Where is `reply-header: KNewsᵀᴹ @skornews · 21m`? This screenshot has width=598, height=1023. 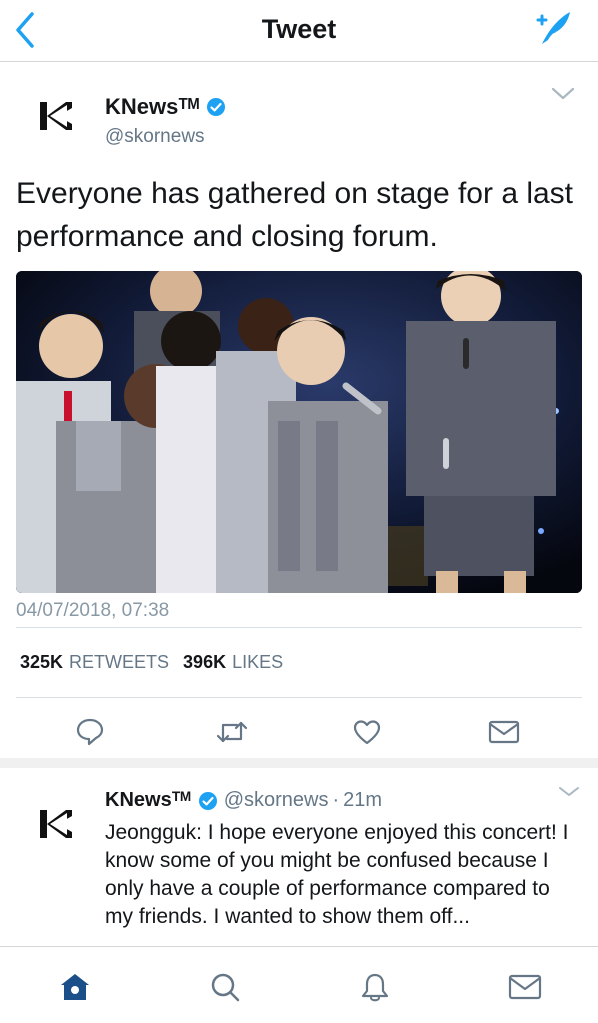
reply-header: KNewsᵀᴹ @skornews · 21m is located at coordinates (243, 800).